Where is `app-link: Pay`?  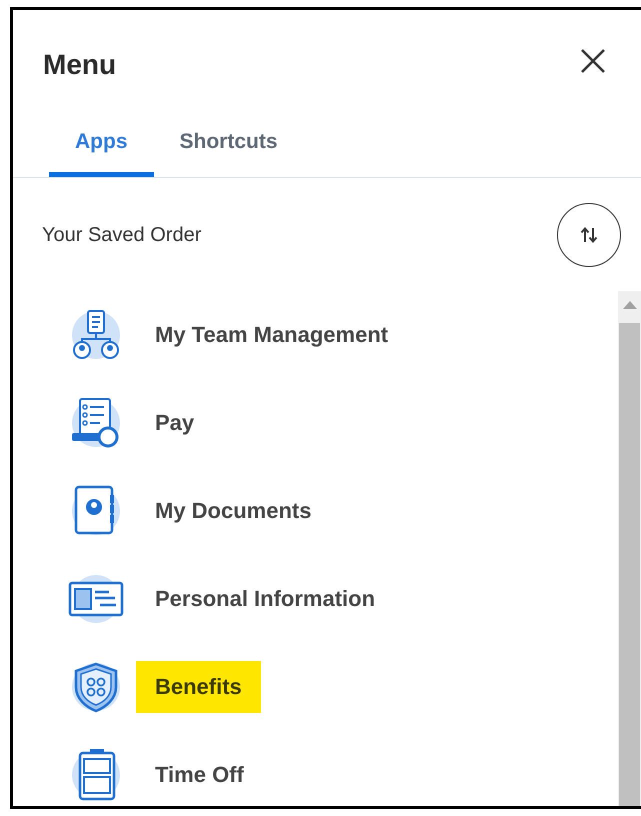 app-link: Pay is located at coordinates (175, 423).